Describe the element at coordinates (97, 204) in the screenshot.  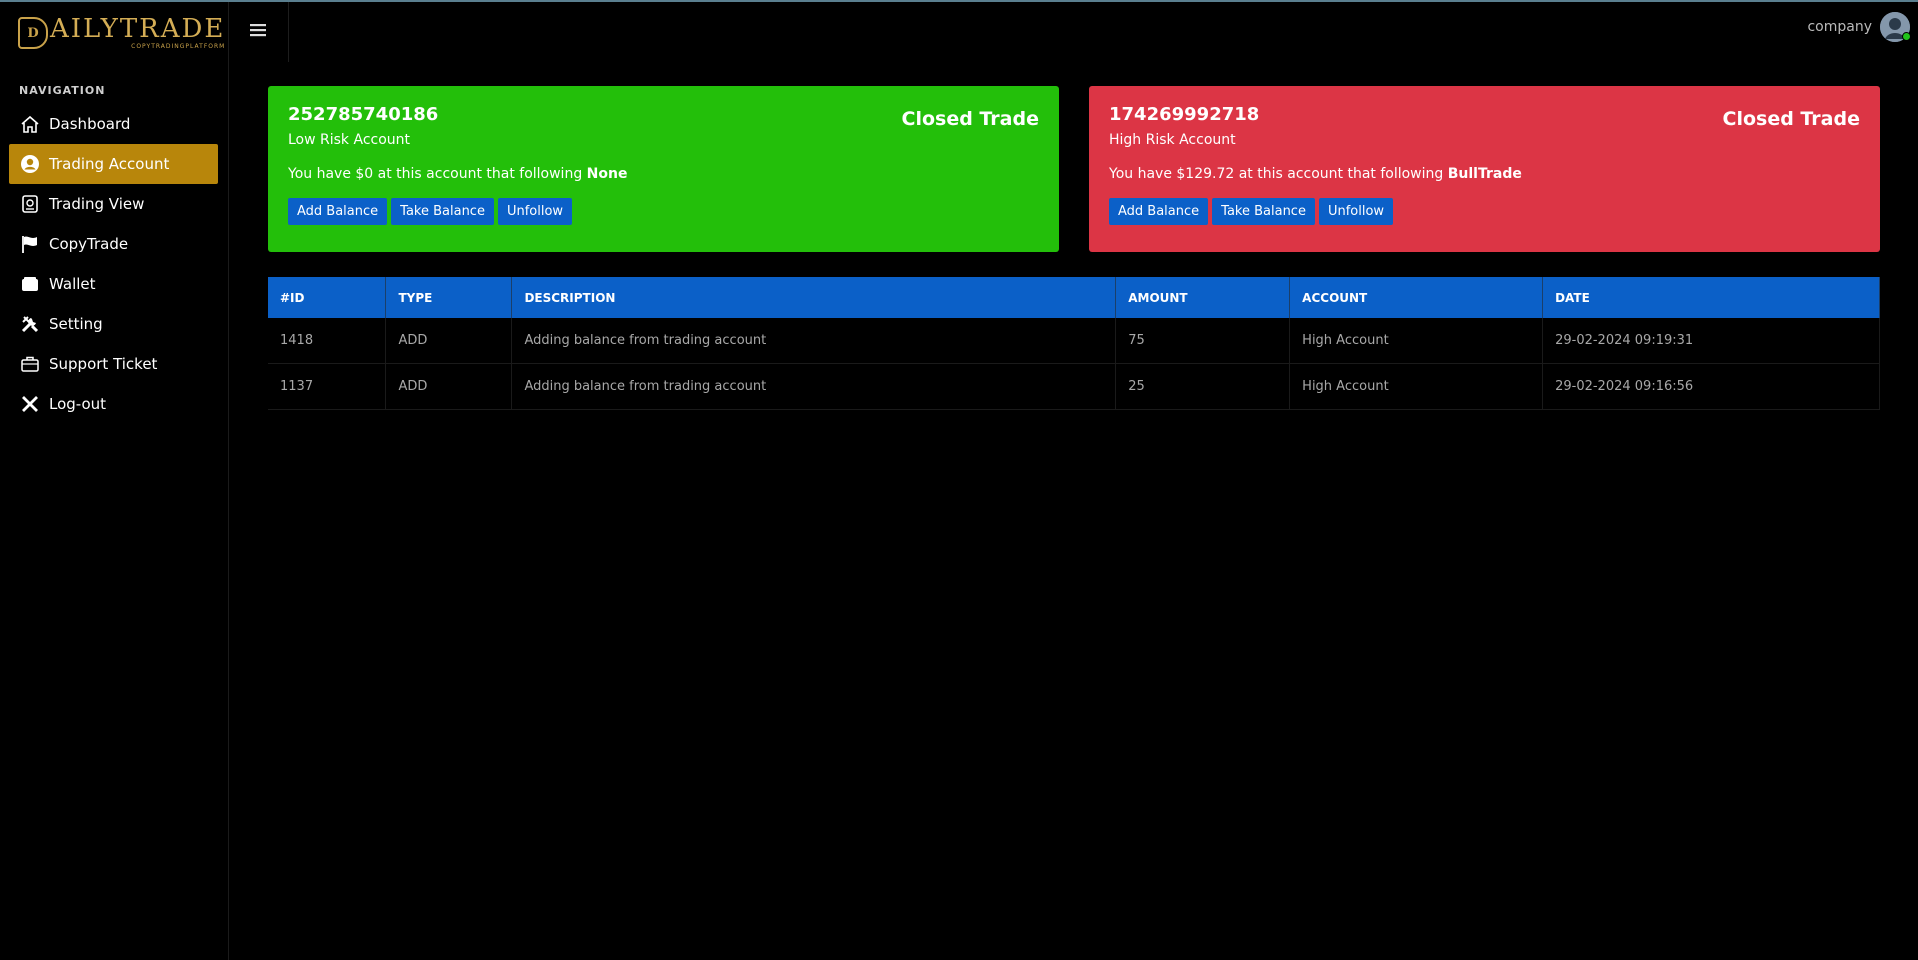
I see `sidebar-item-label: Trading View` at that location.